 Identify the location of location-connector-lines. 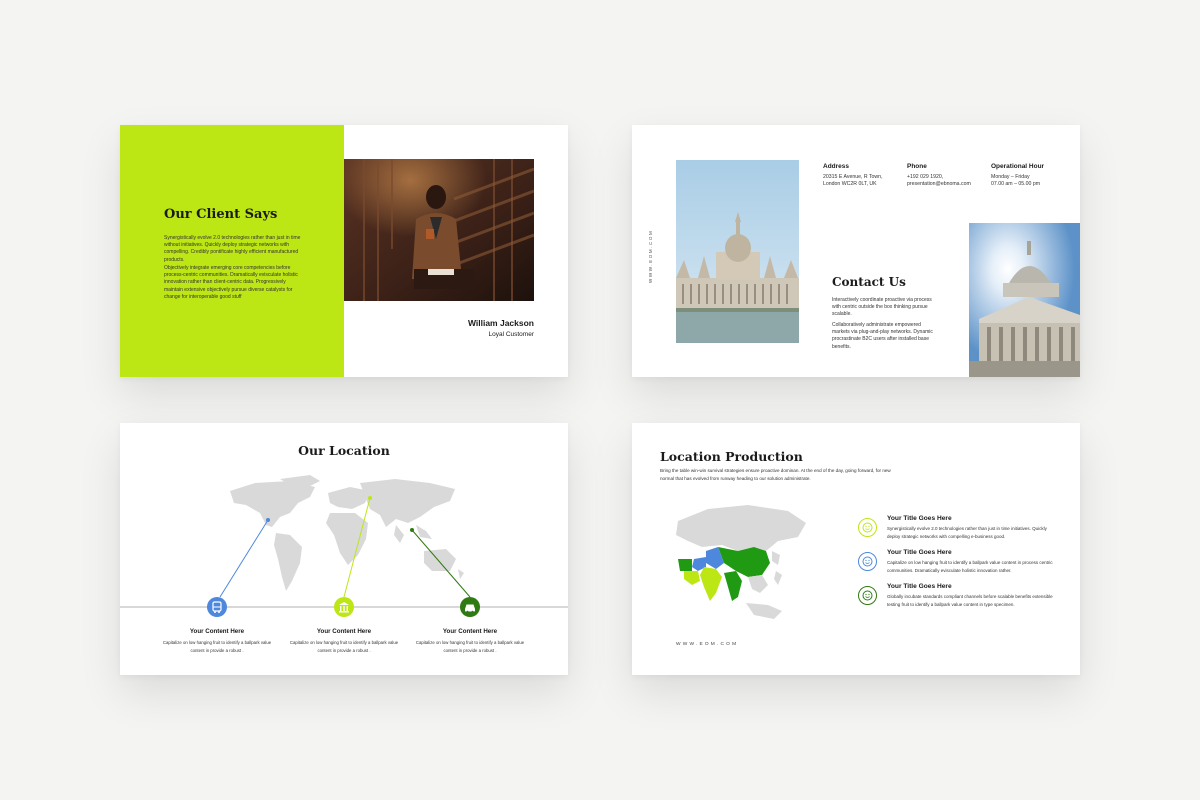
(345, 547).